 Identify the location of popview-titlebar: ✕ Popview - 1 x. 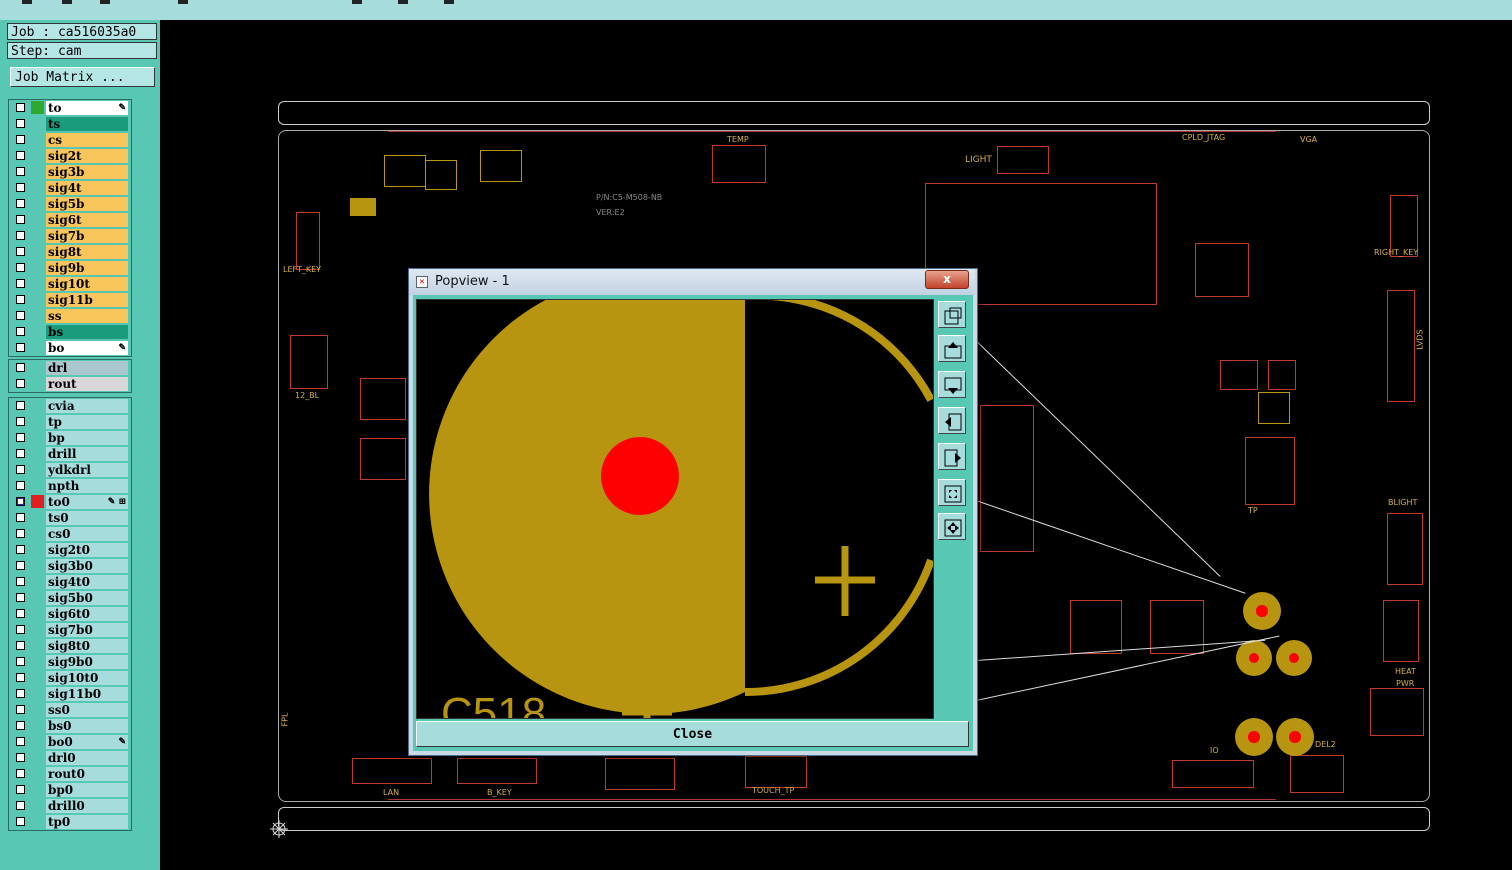
(692, 282).